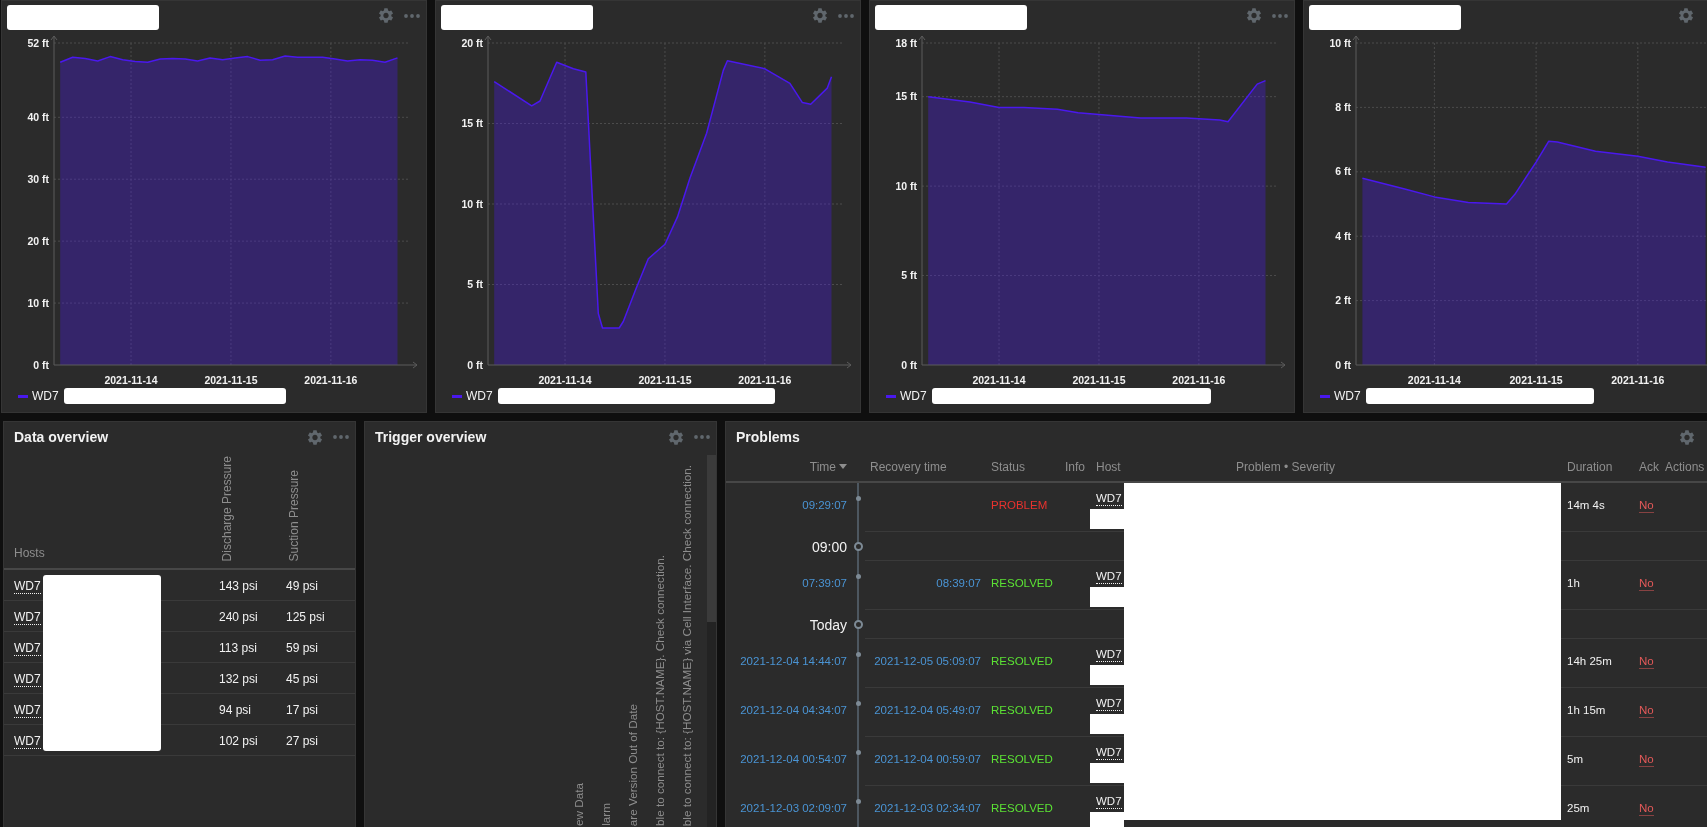 This screenshot has height=827, width=1707. I want to click on scrollbar-thumb, so click(711, 538).